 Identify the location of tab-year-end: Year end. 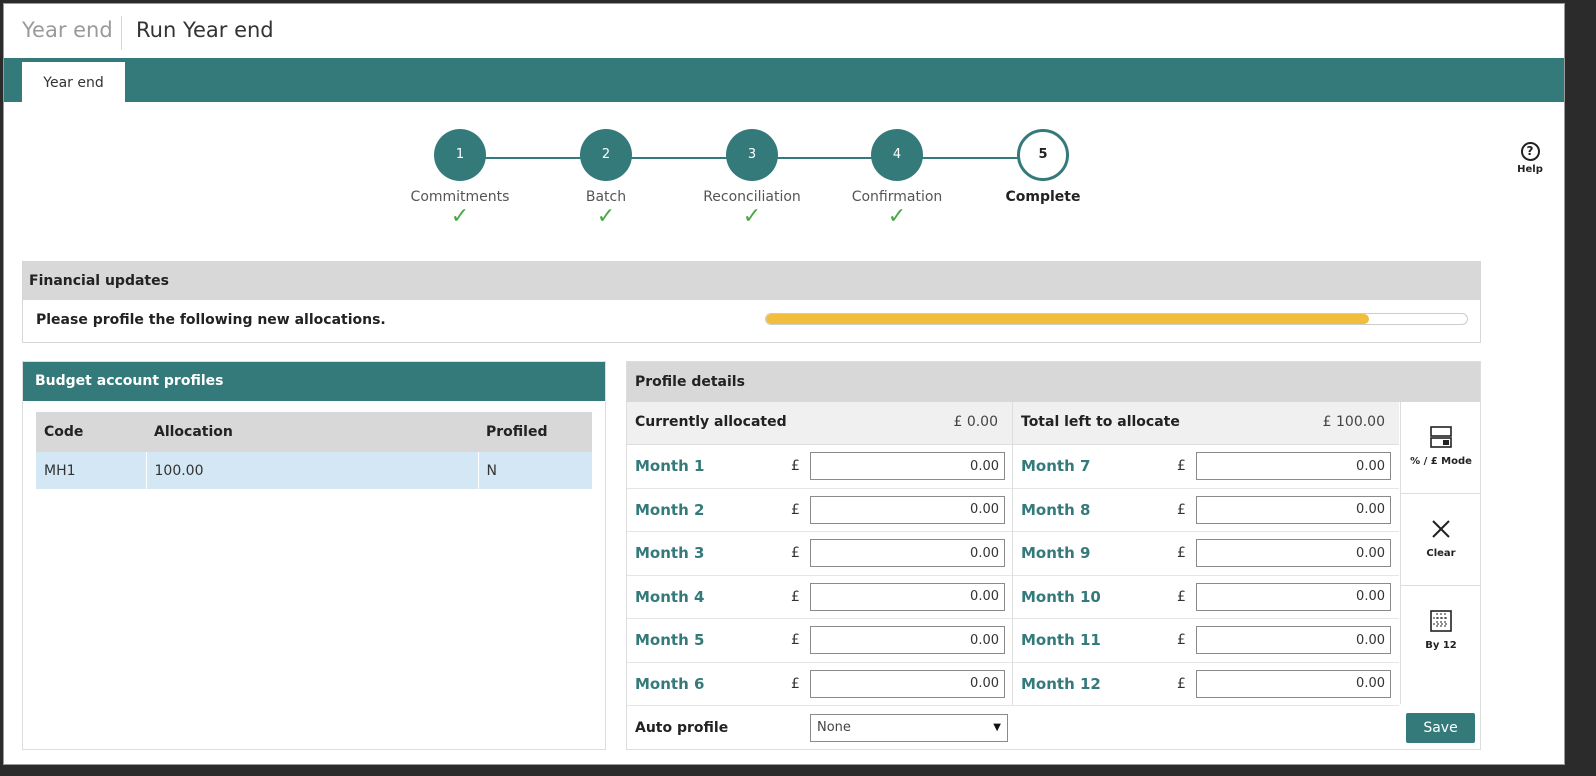
(73, 82).